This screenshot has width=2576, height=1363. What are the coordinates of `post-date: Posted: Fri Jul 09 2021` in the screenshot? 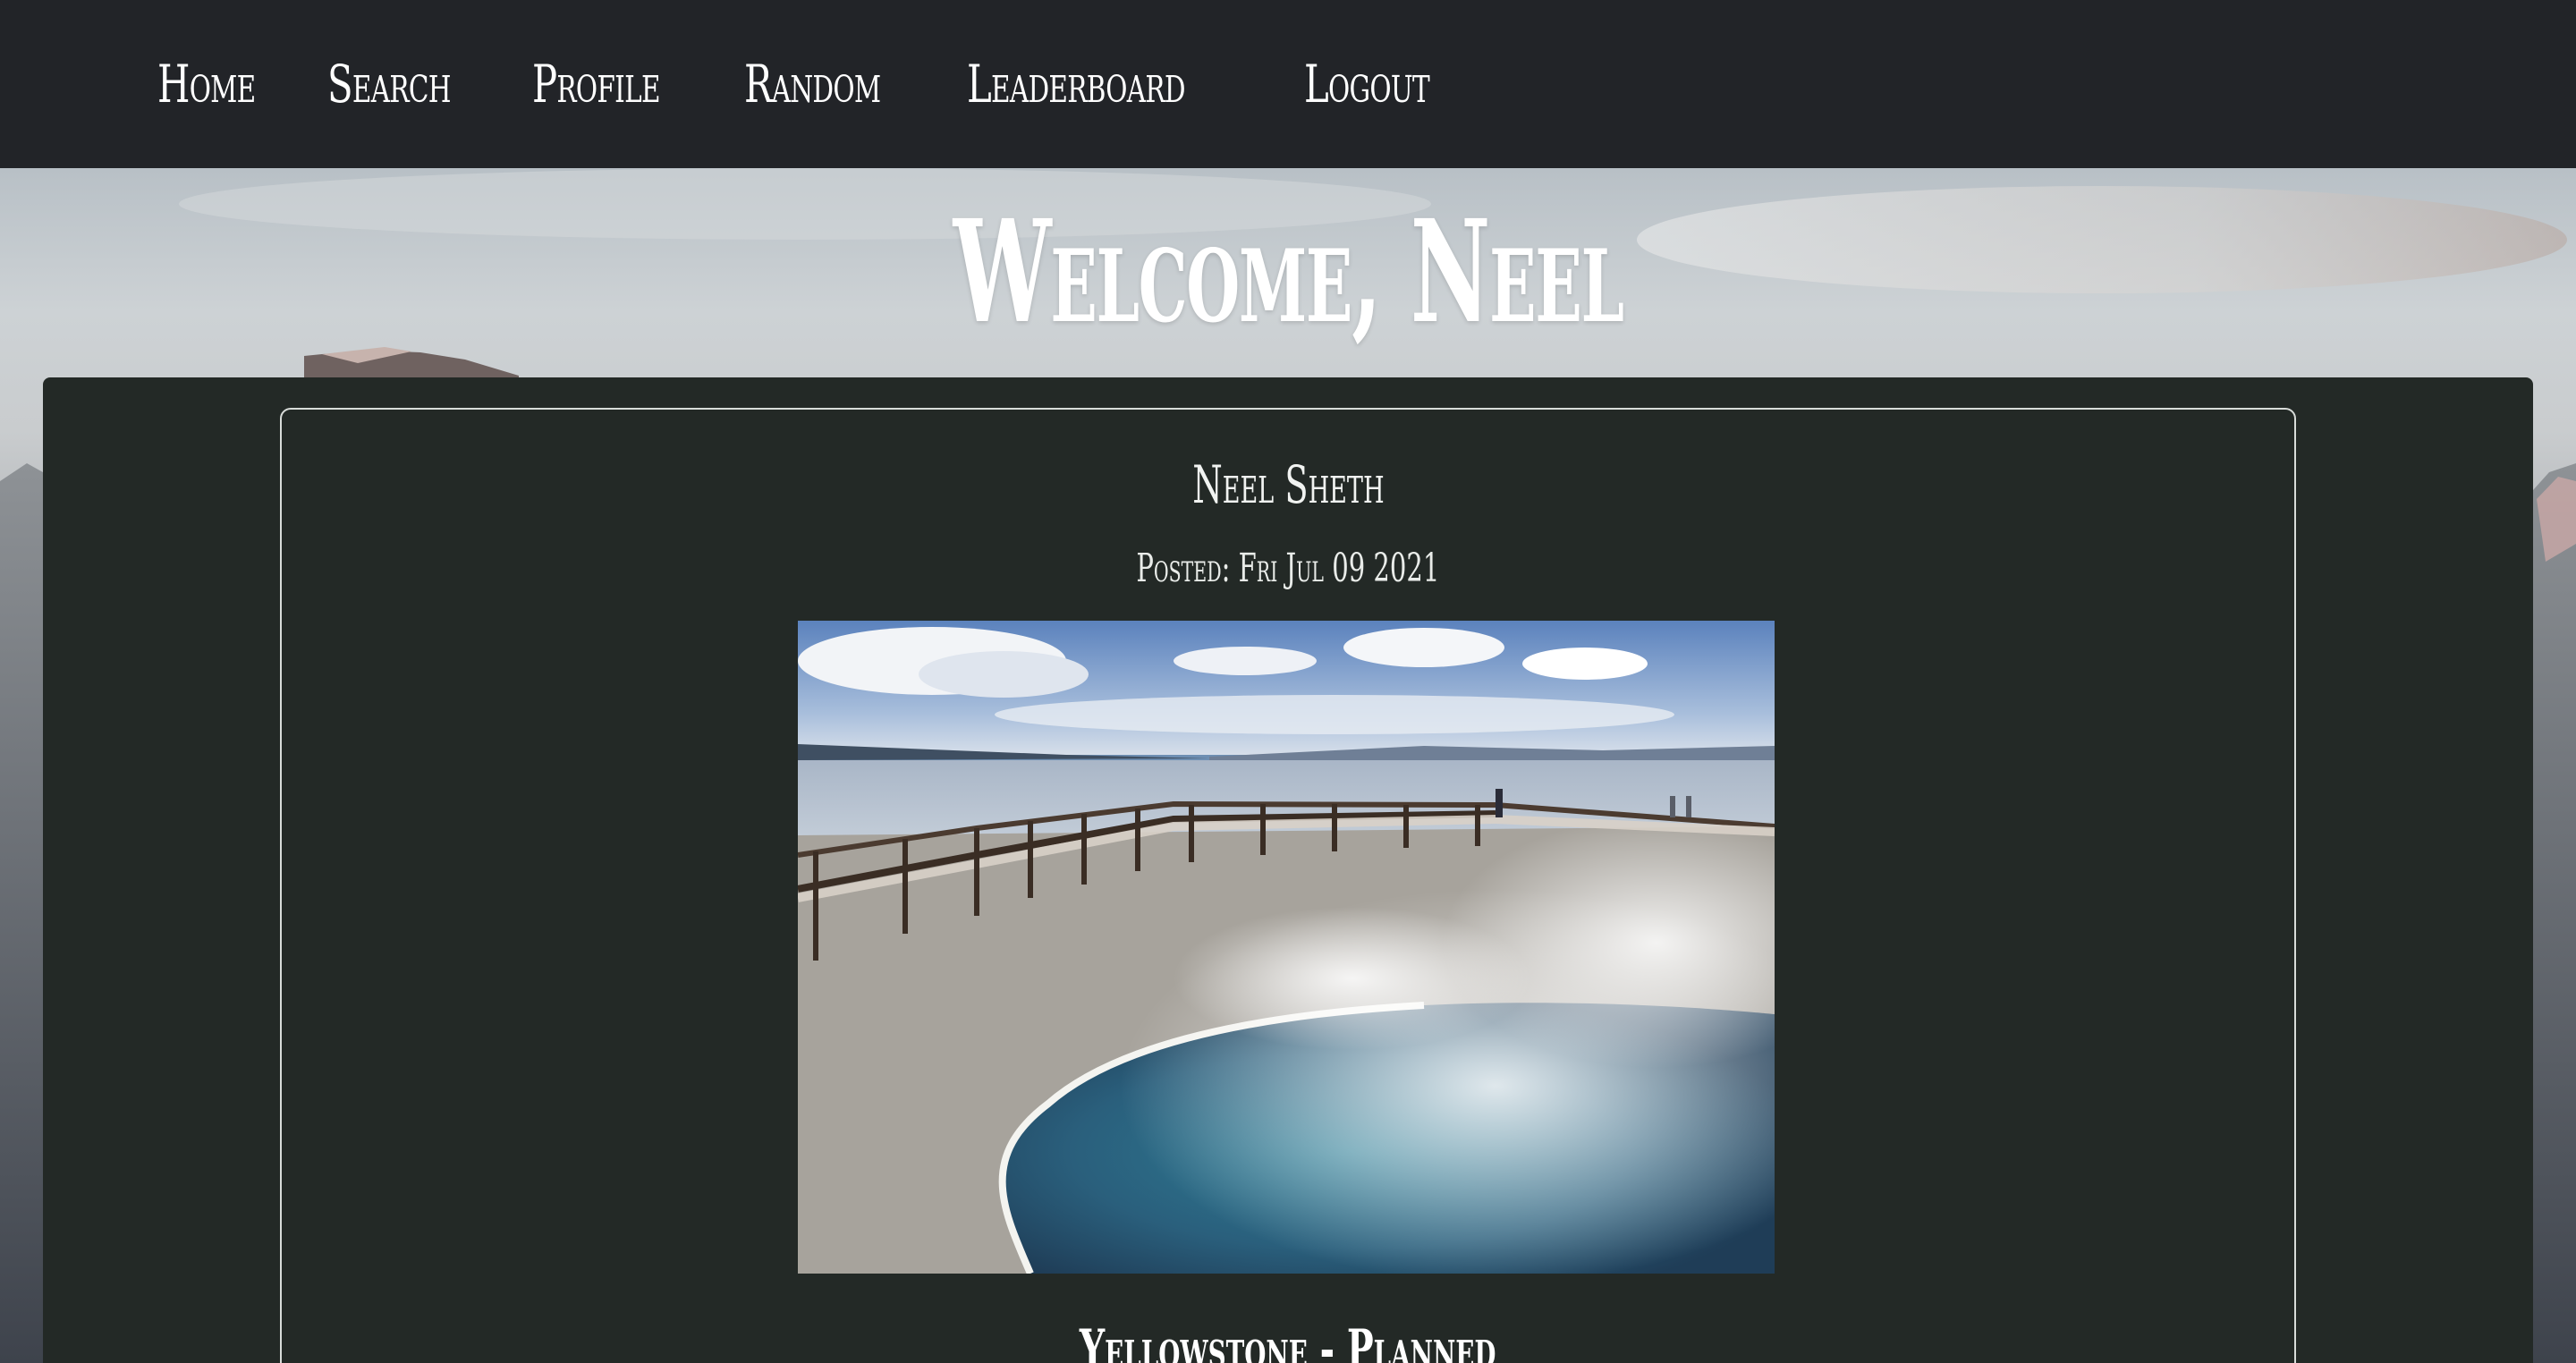 It's located at (1288, 568).